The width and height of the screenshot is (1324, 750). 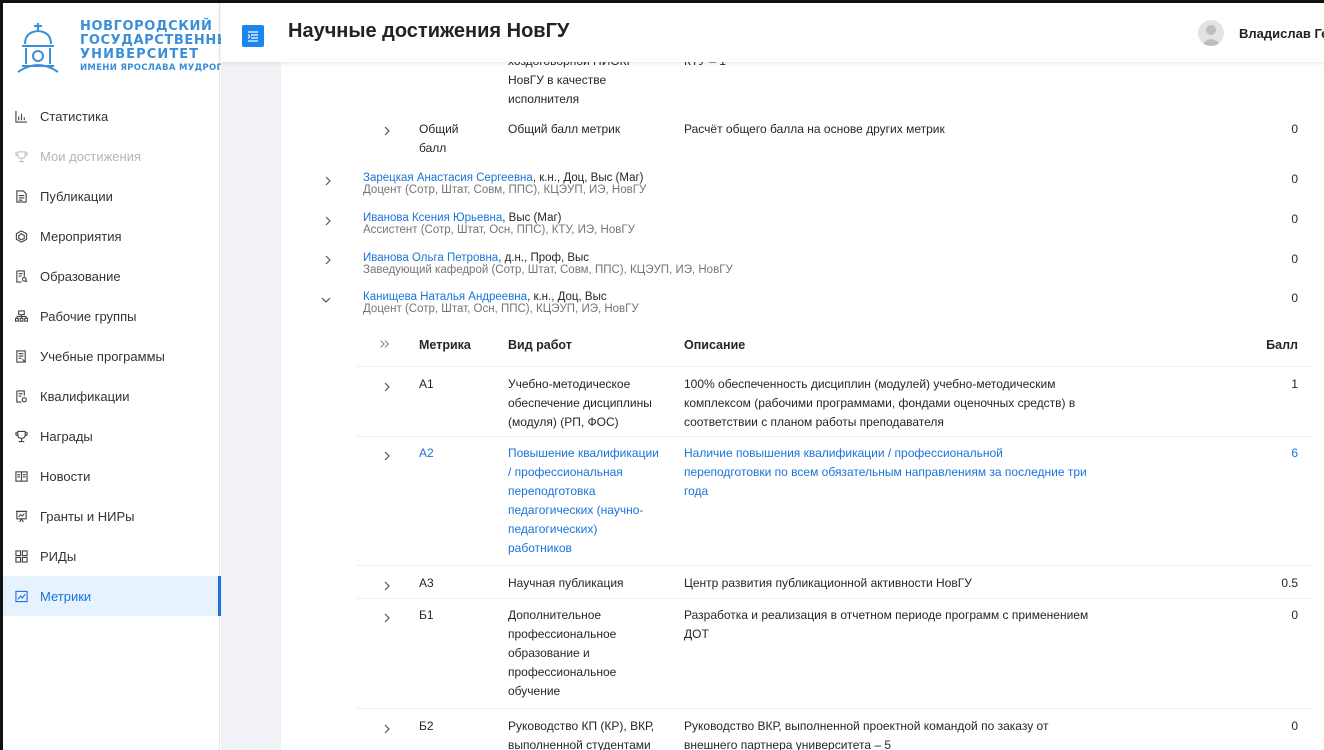 What do you see at coordinates (326, 301) in the screenshot?
I see `collapse-person-chevron-icon` at bounding box center [326, 301].